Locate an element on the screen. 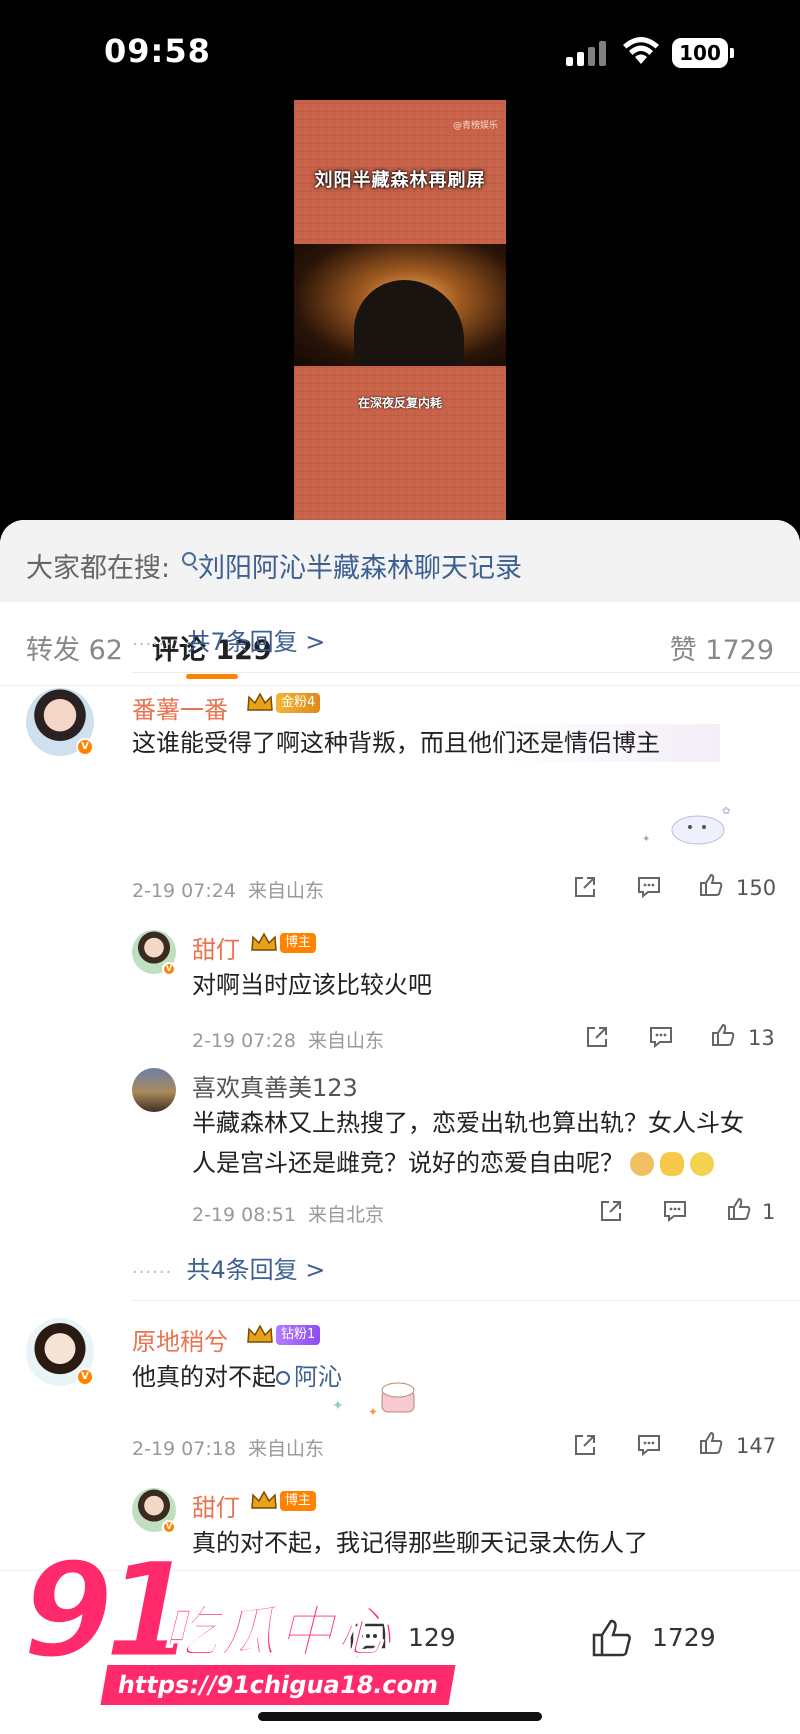  more-replies-link: ······ 共4条回复 > is located at coordinates (228, 1267).